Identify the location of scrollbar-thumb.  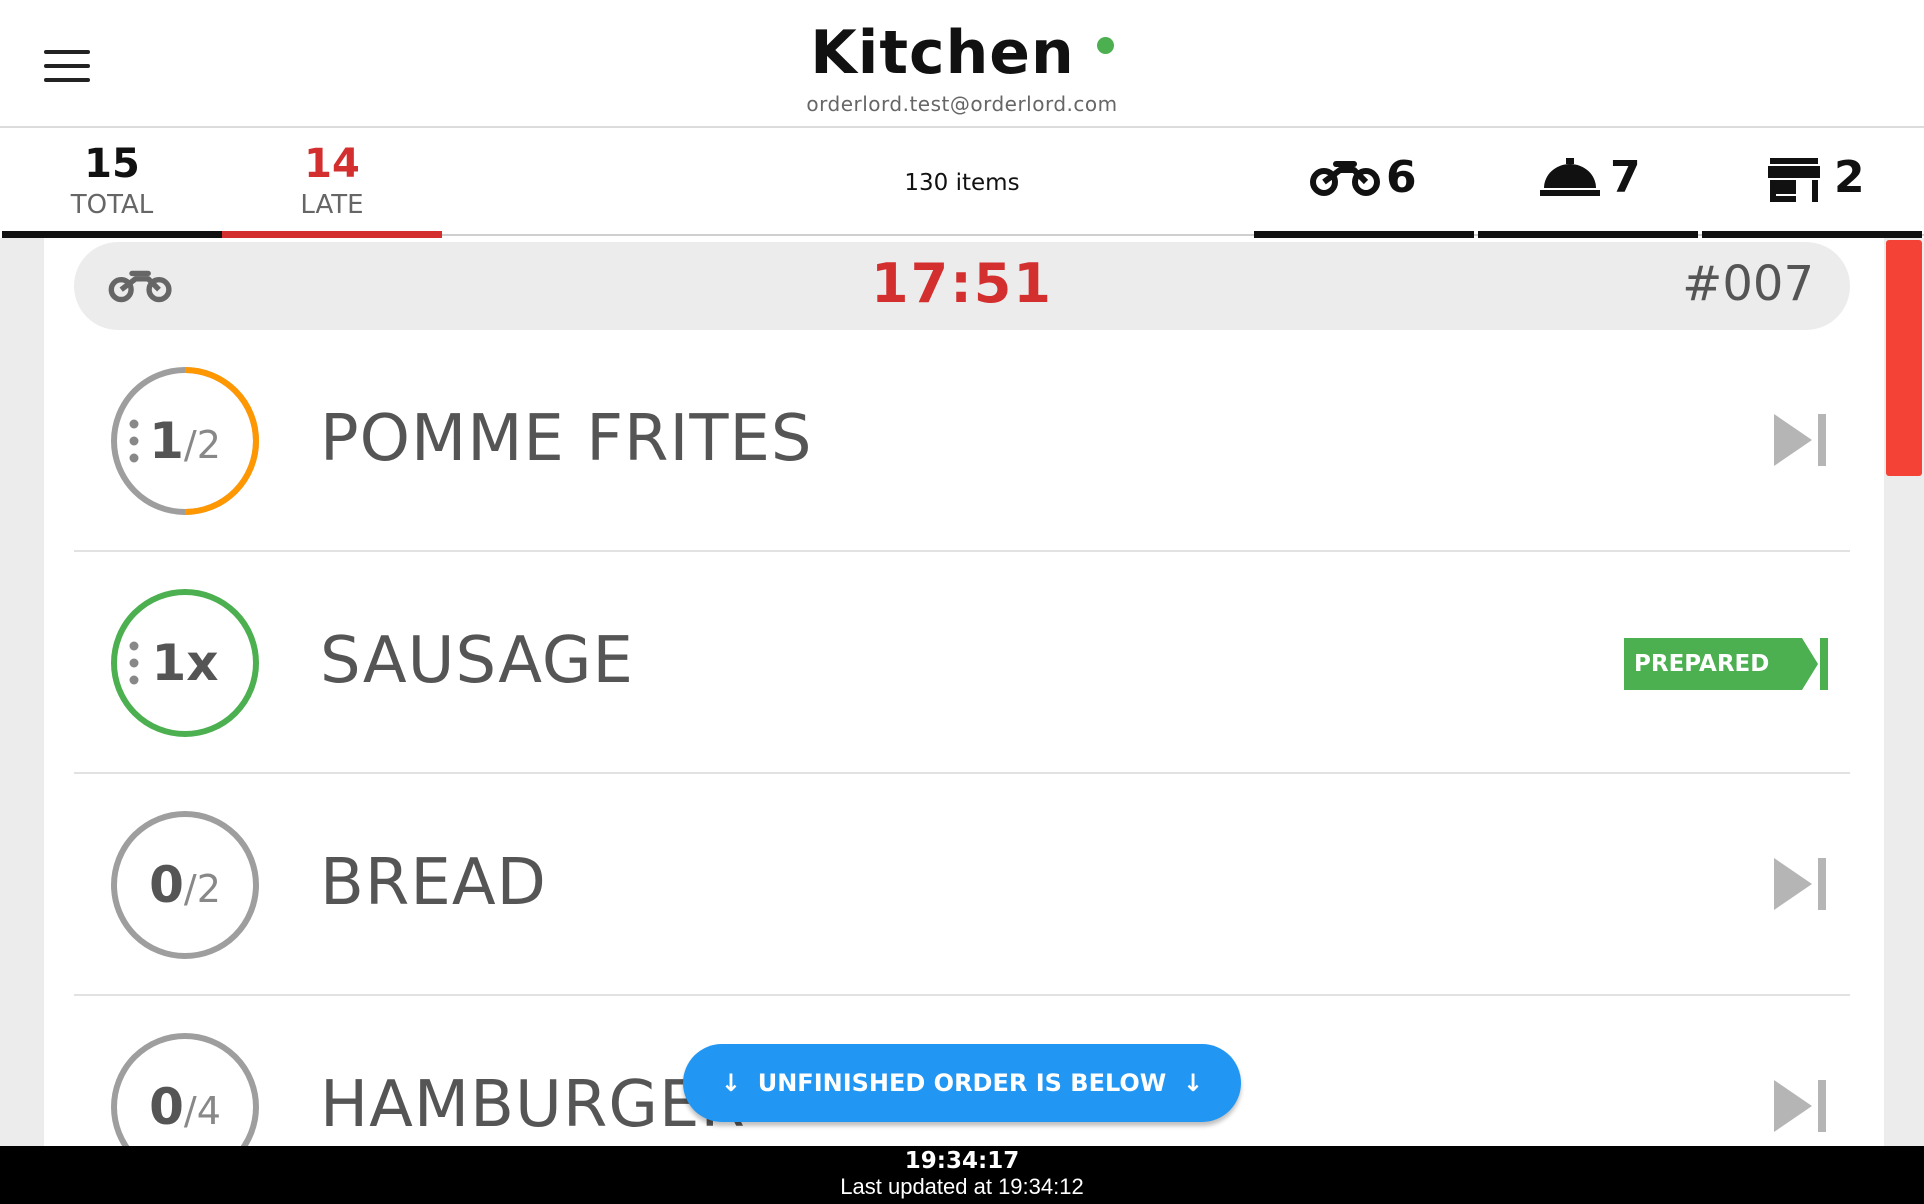
(1904, 358).